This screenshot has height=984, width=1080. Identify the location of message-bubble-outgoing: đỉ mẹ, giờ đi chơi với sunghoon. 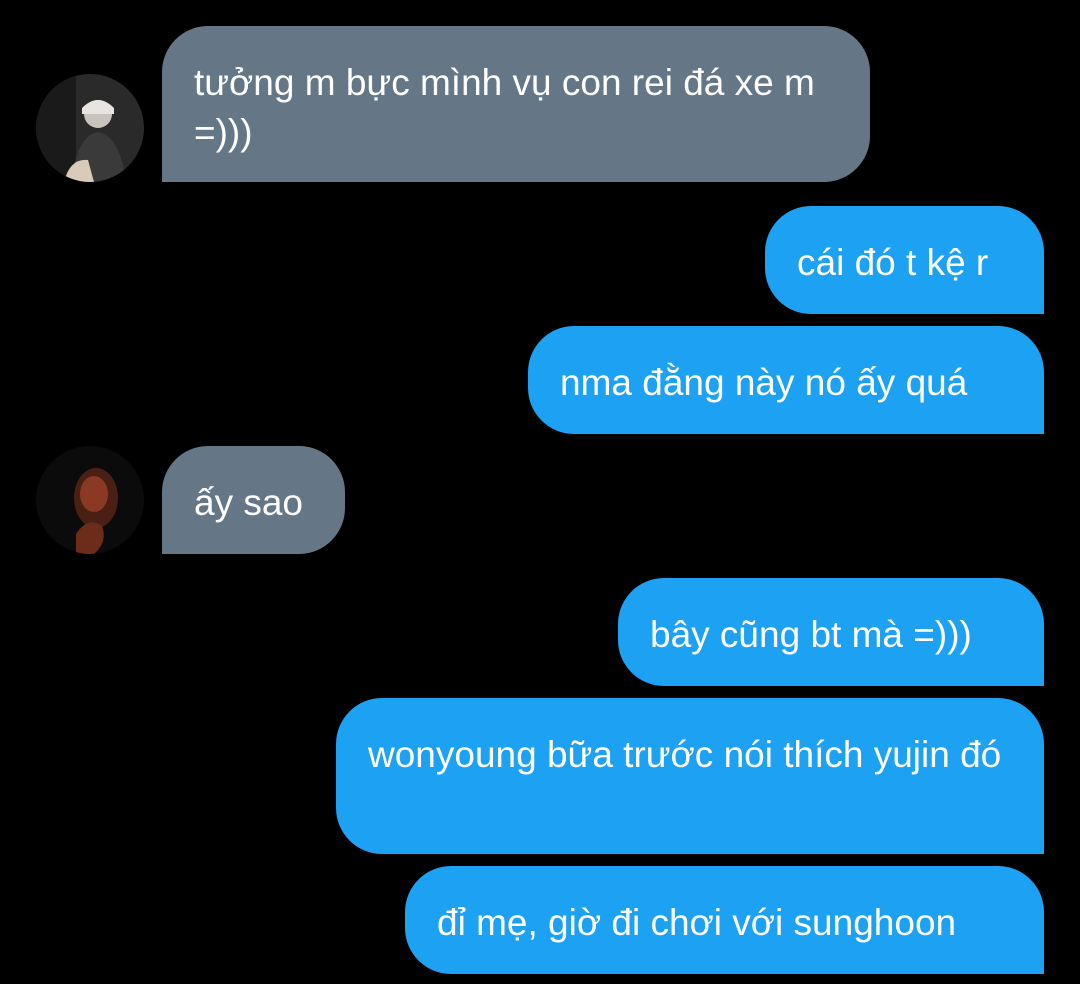
(724, 920).